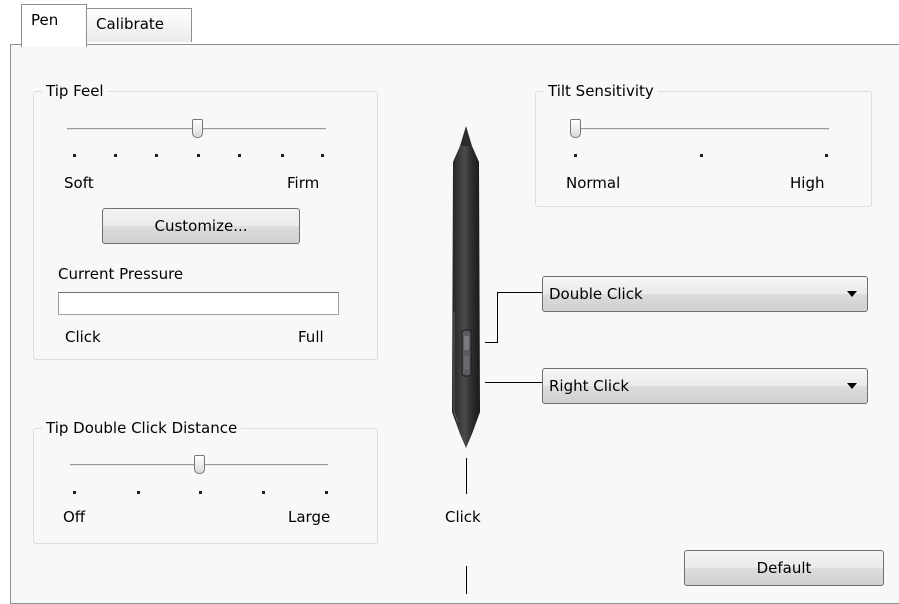  Describe the element at coordinates (596, 294) in the screenshot. I see `upper-switch-value: Double Click` at that location.